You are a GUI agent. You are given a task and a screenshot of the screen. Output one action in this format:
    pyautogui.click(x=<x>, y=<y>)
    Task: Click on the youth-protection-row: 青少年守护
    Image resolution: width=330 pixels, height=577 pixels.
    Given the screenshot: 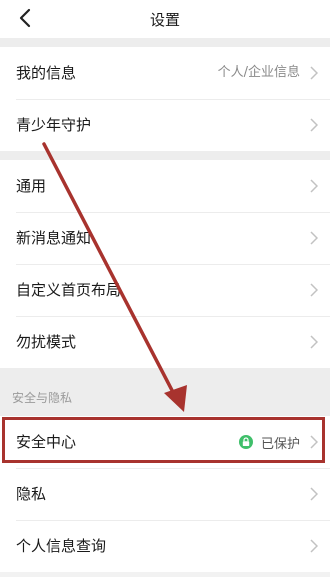 What is the action you would take?
    pyautogui.click(x=165, y=125)
    